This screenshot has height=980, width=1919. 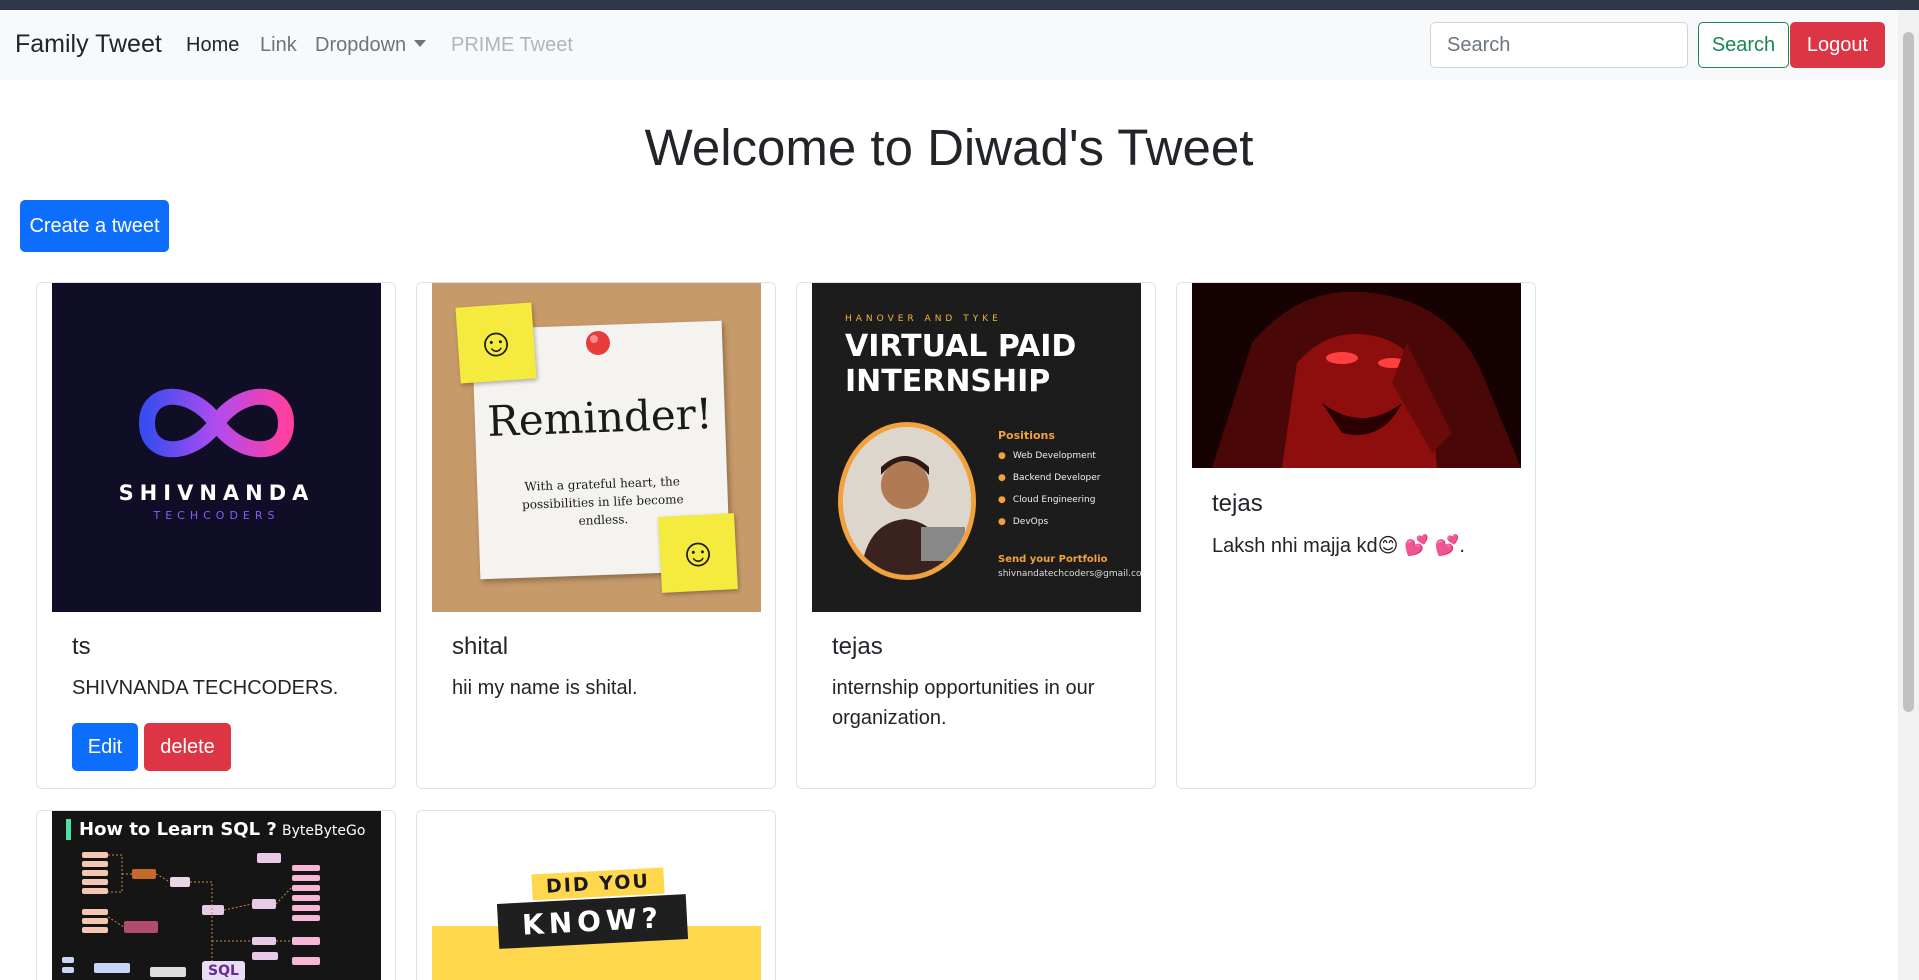 I want to click on position-item: Backend Developer, so click(x=1049, y=478).